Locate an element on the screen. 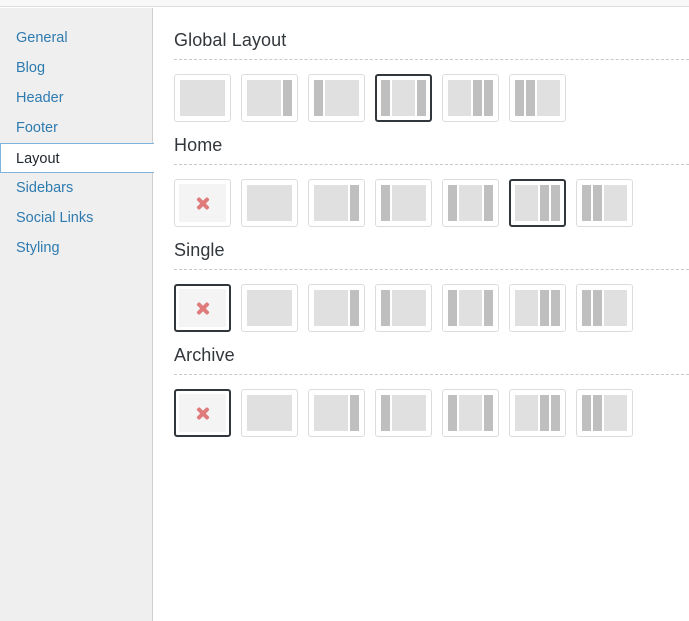 The image size is (689, 621). layout-section-single: Single is located at coordinates (431, 286).